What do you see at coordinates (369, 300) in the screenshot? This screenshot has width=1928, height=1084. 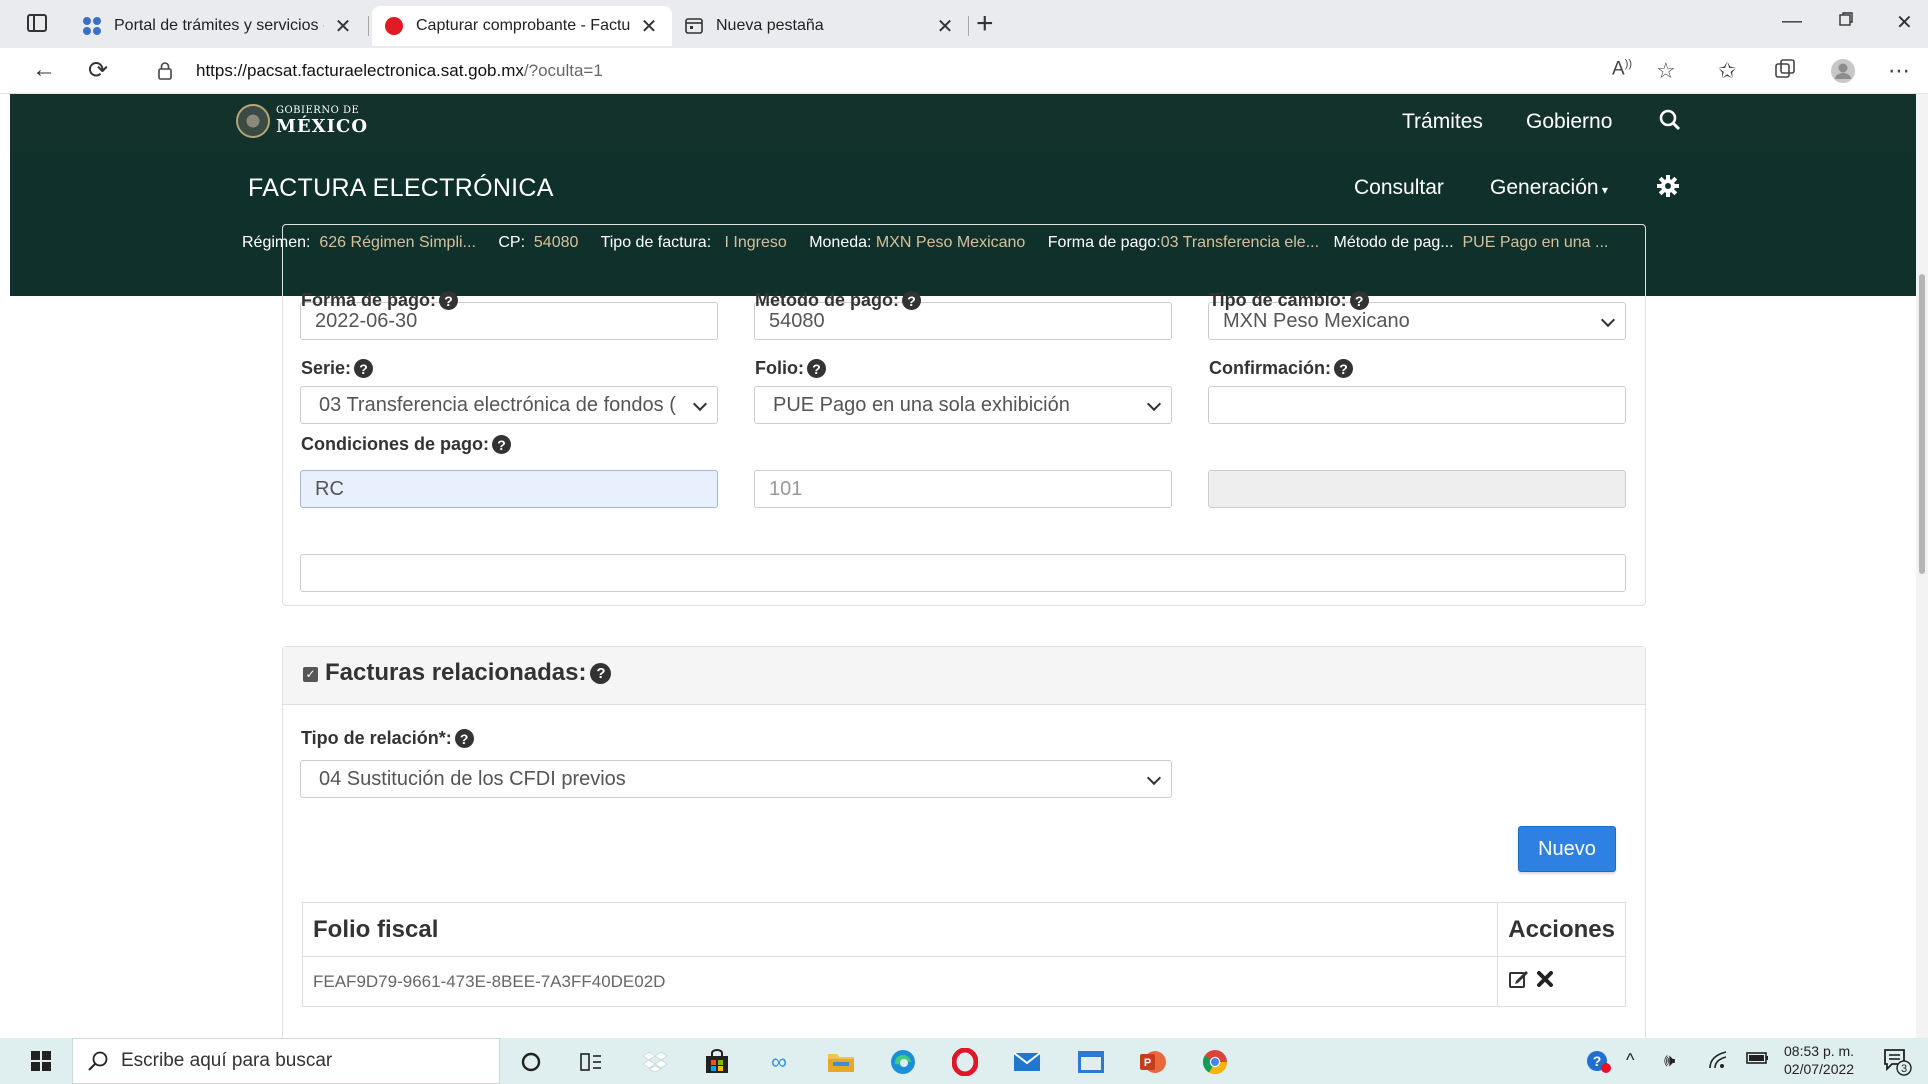 I see `forma-pago-label-text: Forma de pago:` at bounding box center [369, 300].